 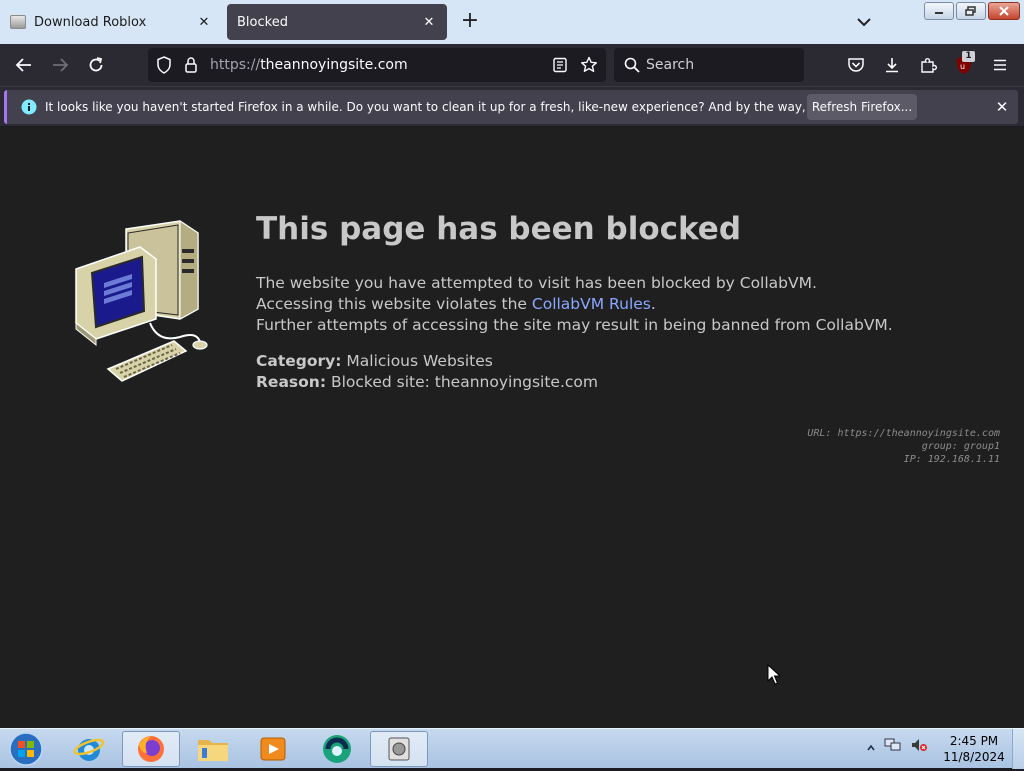 I want to click on category-row: Category: Malicious Websites, so click(x=427, y=361).